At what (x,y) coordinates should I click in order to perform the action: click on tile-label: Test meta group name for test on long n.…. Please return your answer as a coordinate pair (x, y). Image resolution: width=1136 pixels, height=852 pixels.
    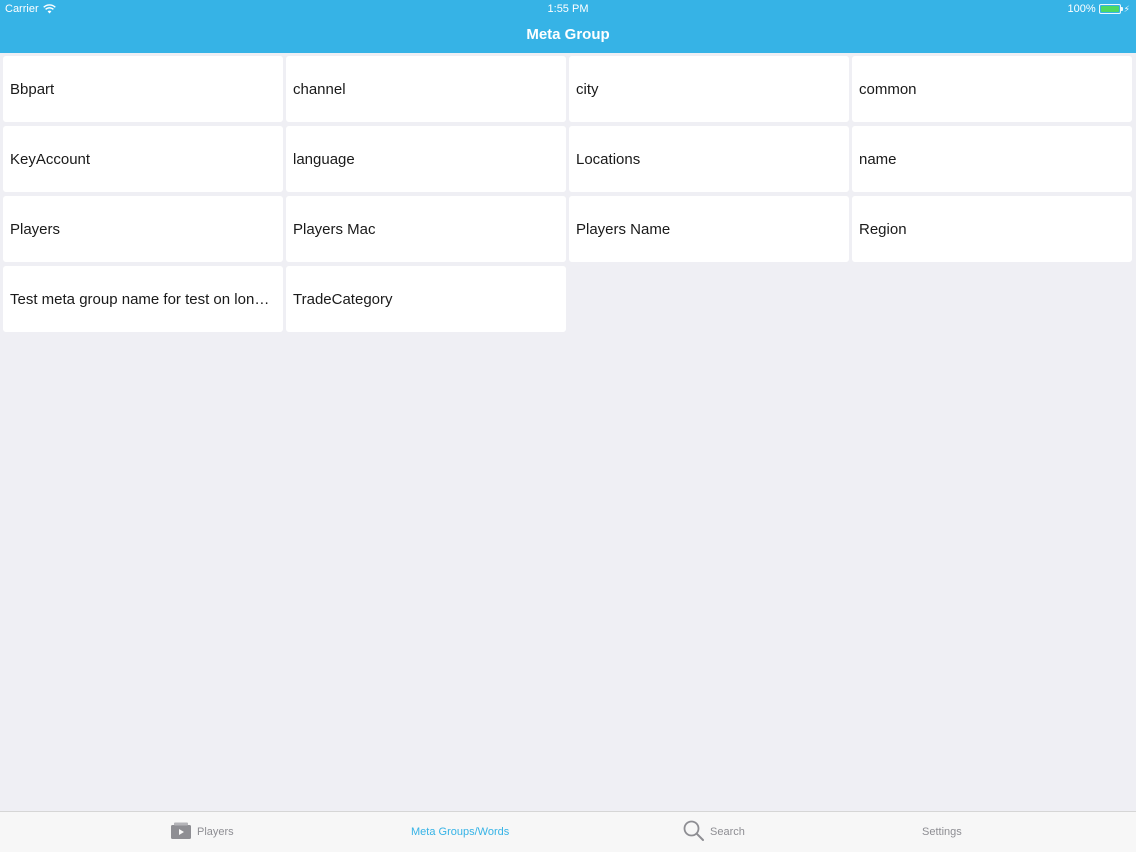
    Looking at the image, I should click on (142, 299).